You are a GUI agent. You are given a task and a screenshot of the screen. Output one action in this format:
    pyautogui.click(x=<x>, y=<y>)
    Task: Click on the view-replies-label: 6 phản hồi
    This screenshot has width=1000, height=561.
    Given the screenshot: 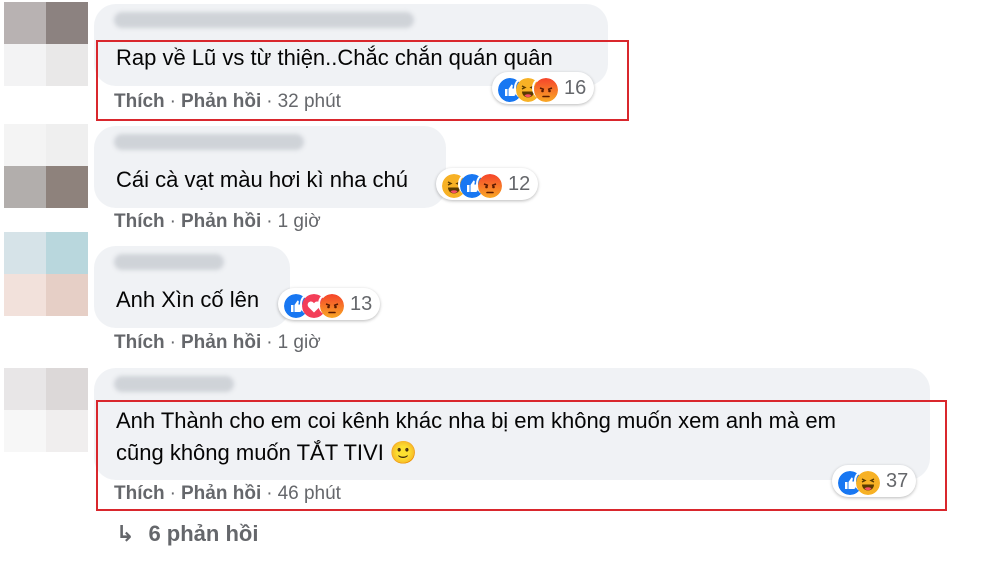 What is the action you would take?
    pyautogui.click(x=203, y=533)
    